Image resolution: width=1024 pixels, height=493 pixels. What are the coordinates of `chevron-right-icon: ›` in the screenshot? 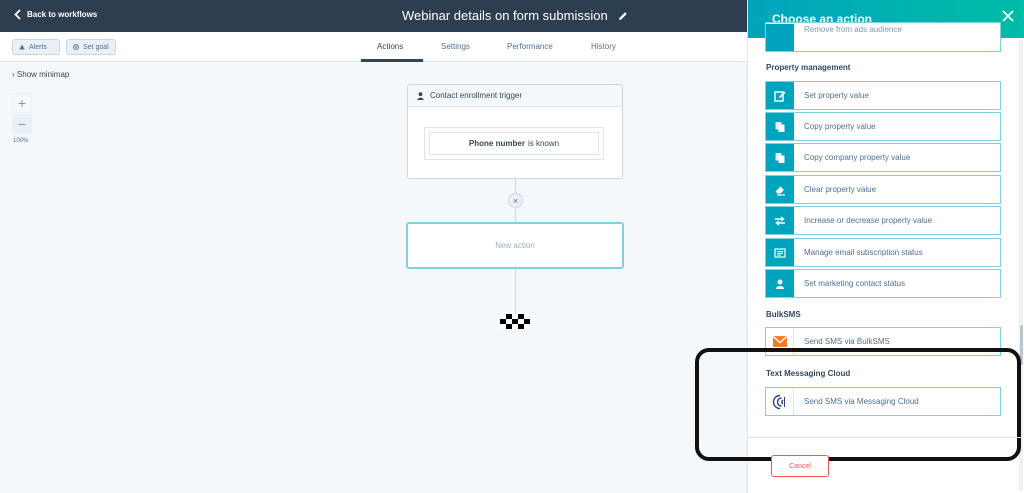 It's located at (13, 74).